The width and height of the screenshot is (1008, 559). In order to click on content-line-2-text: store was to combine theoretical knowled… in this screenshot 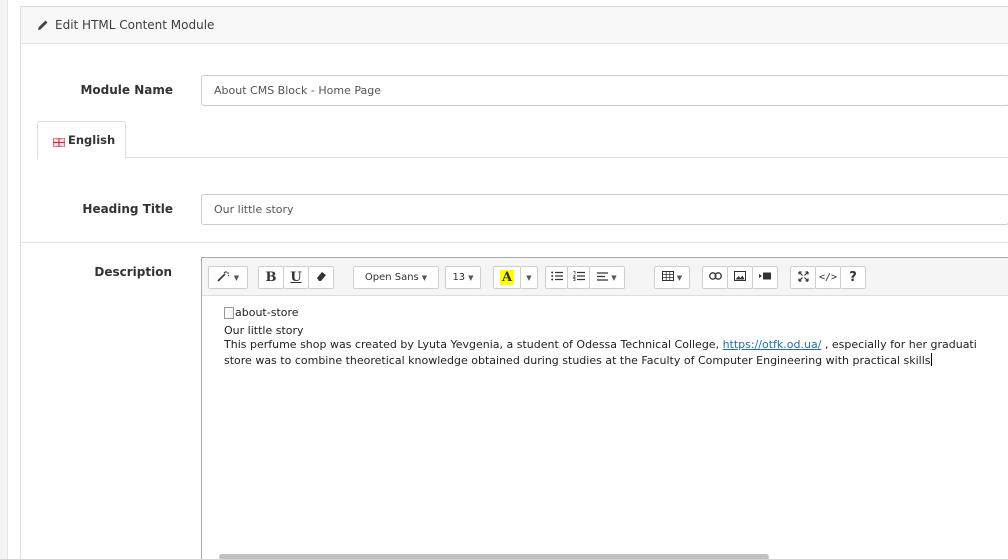, I will do `click(577, 360)`.